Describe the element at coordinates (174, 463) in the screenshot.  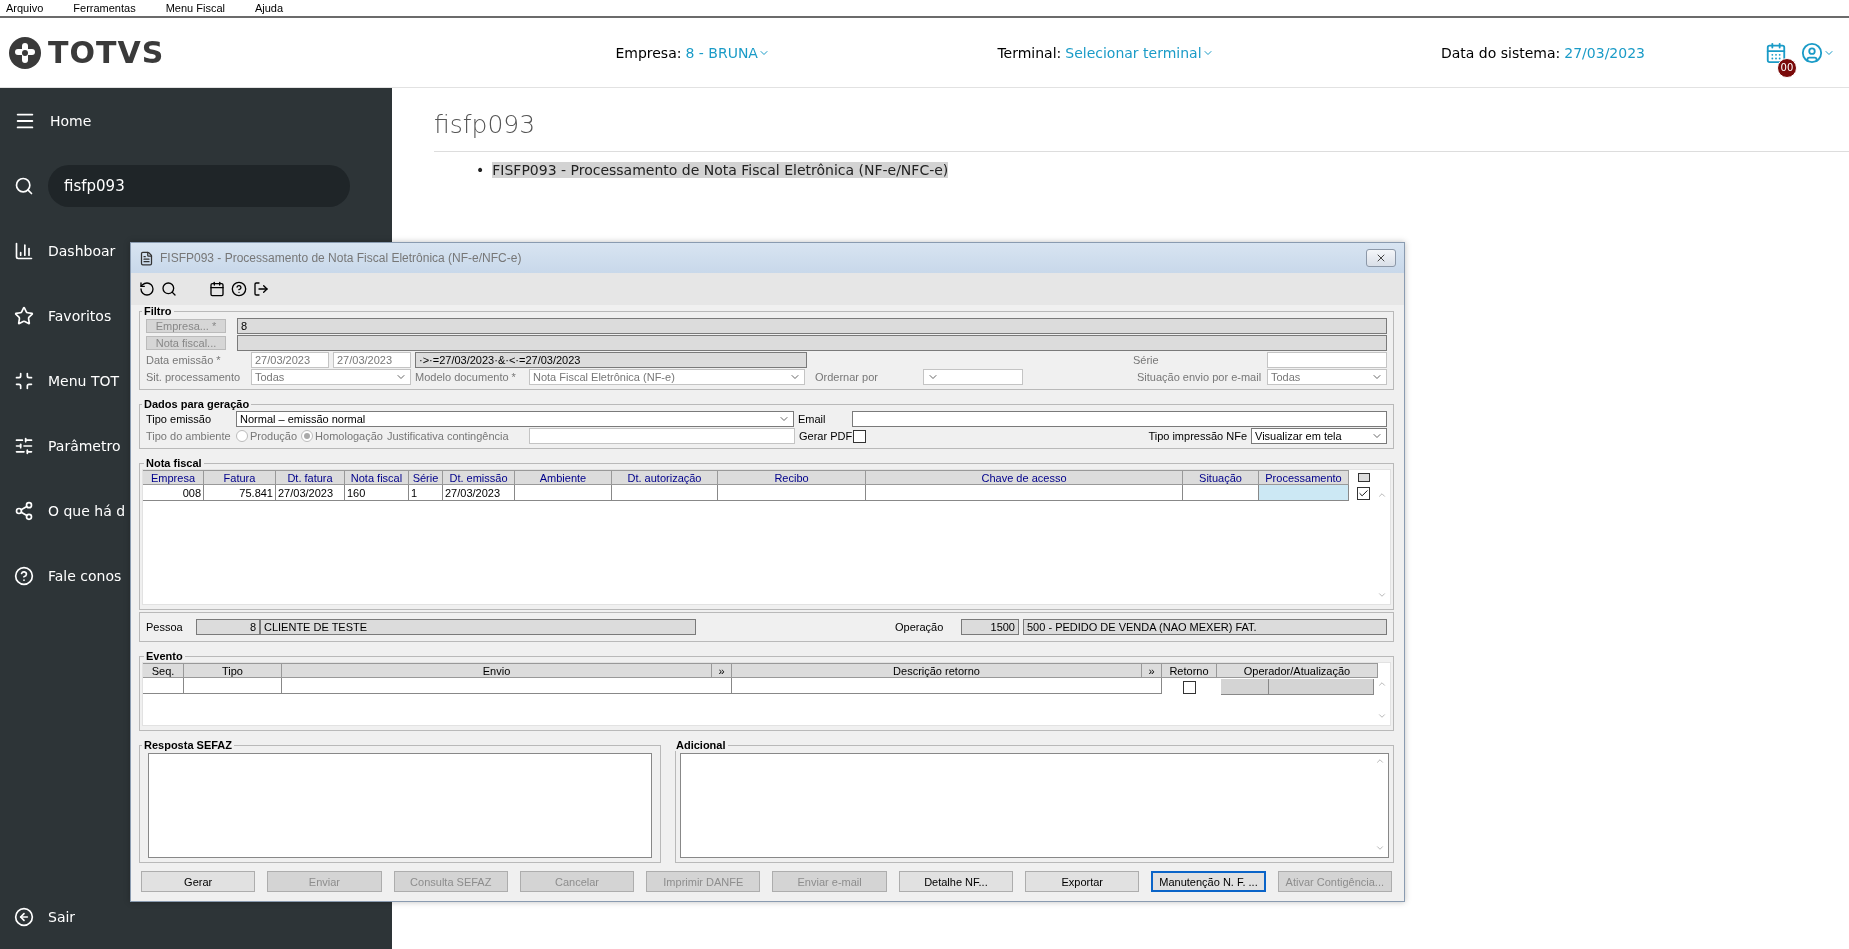
I see `group-title: Nota fiscal` at that location.